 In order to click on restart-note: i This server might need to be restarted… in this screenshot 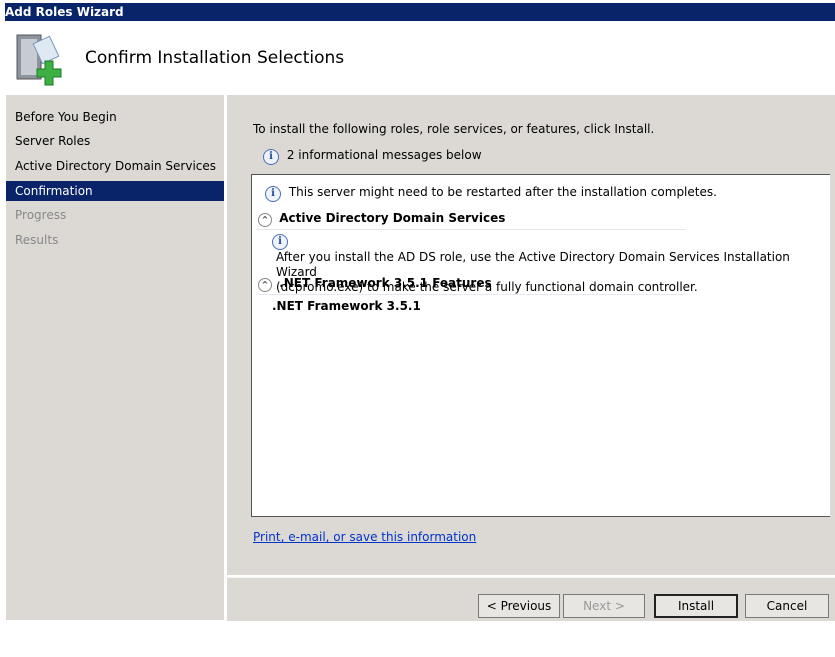, I will do `click(491, 193)`.